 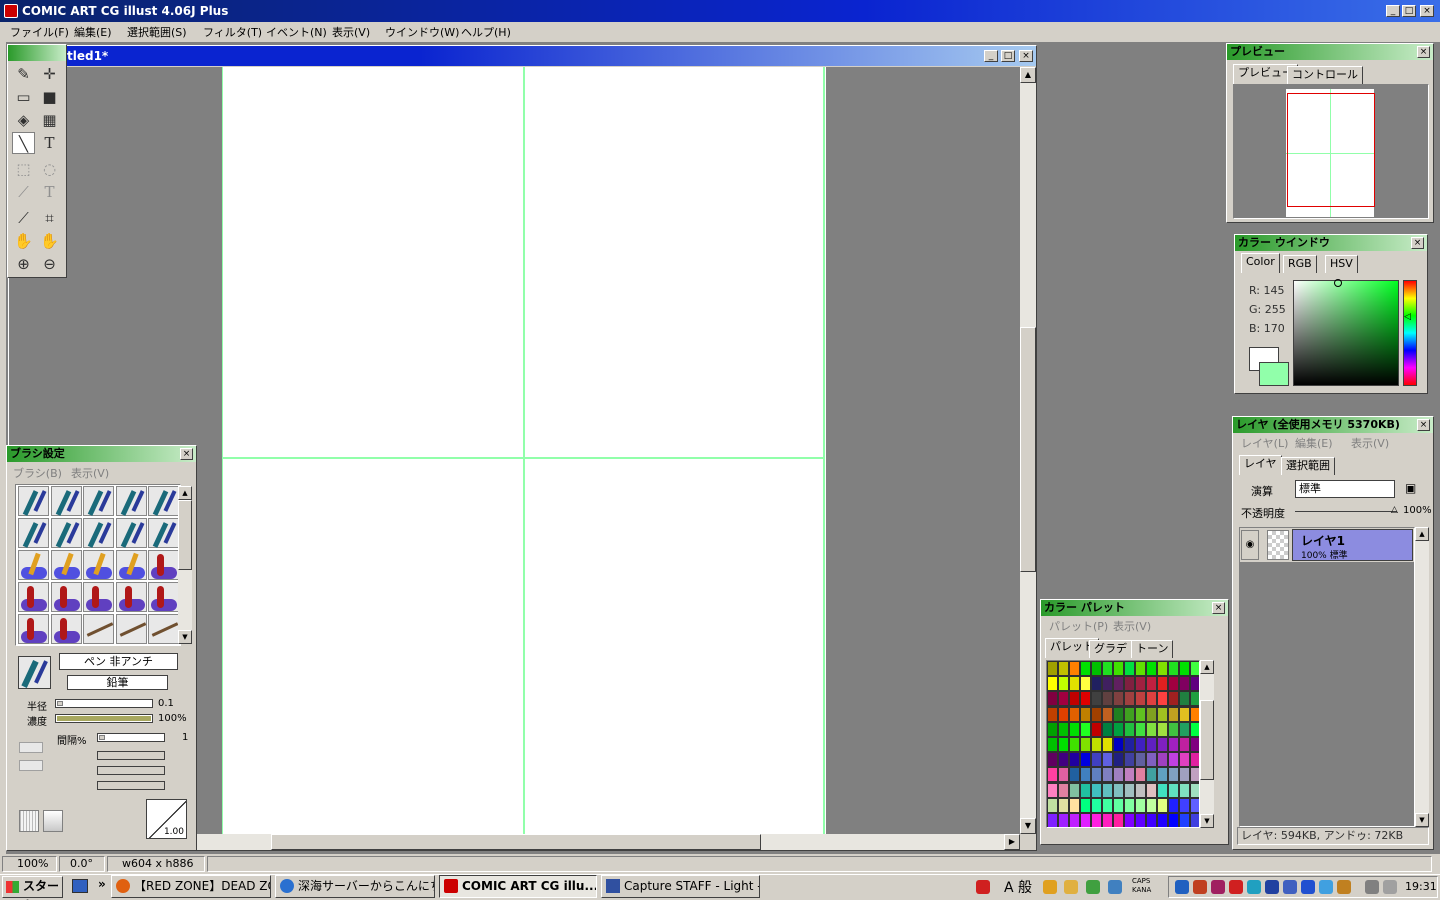 What do you see at coordinates (104, 718) in the screenshot?
I see `density-slider` at bounding box center [104, 718].